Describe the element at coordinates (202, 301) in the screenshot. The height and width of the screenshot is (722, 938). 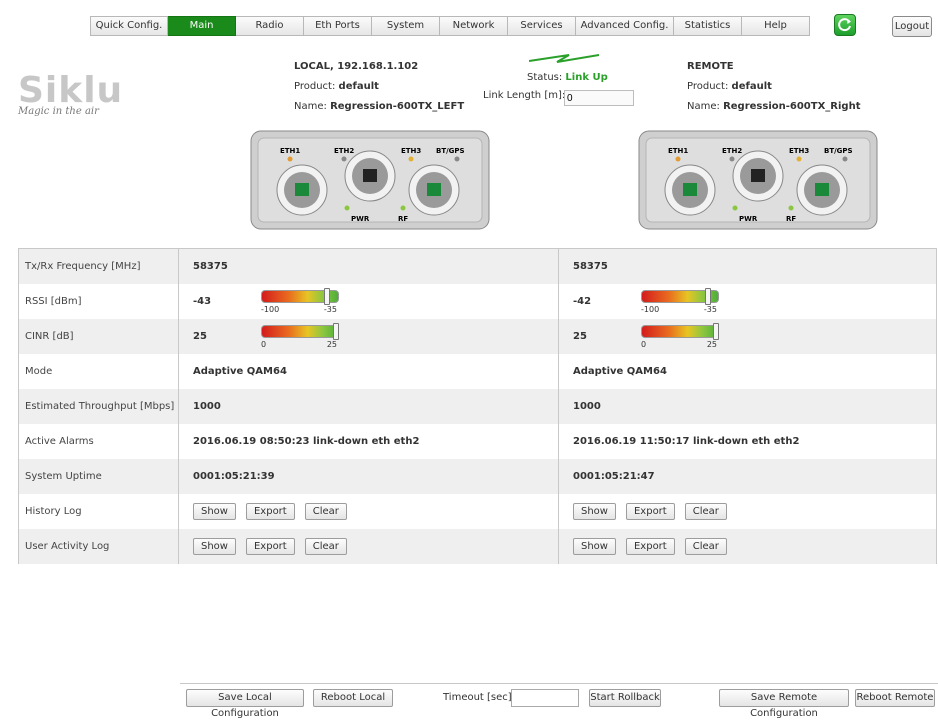
I see `local-rssi-value: -43` at that location.